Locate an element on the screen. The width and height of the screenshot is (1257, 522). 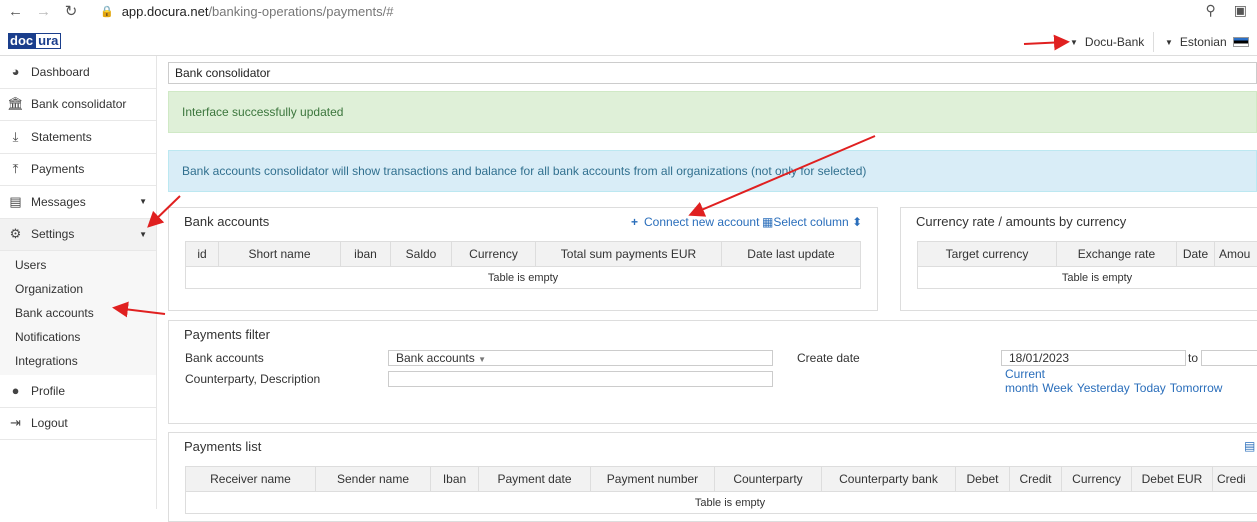
tomorrow-link: Tomorrow is located at coordinates (1196, 388).